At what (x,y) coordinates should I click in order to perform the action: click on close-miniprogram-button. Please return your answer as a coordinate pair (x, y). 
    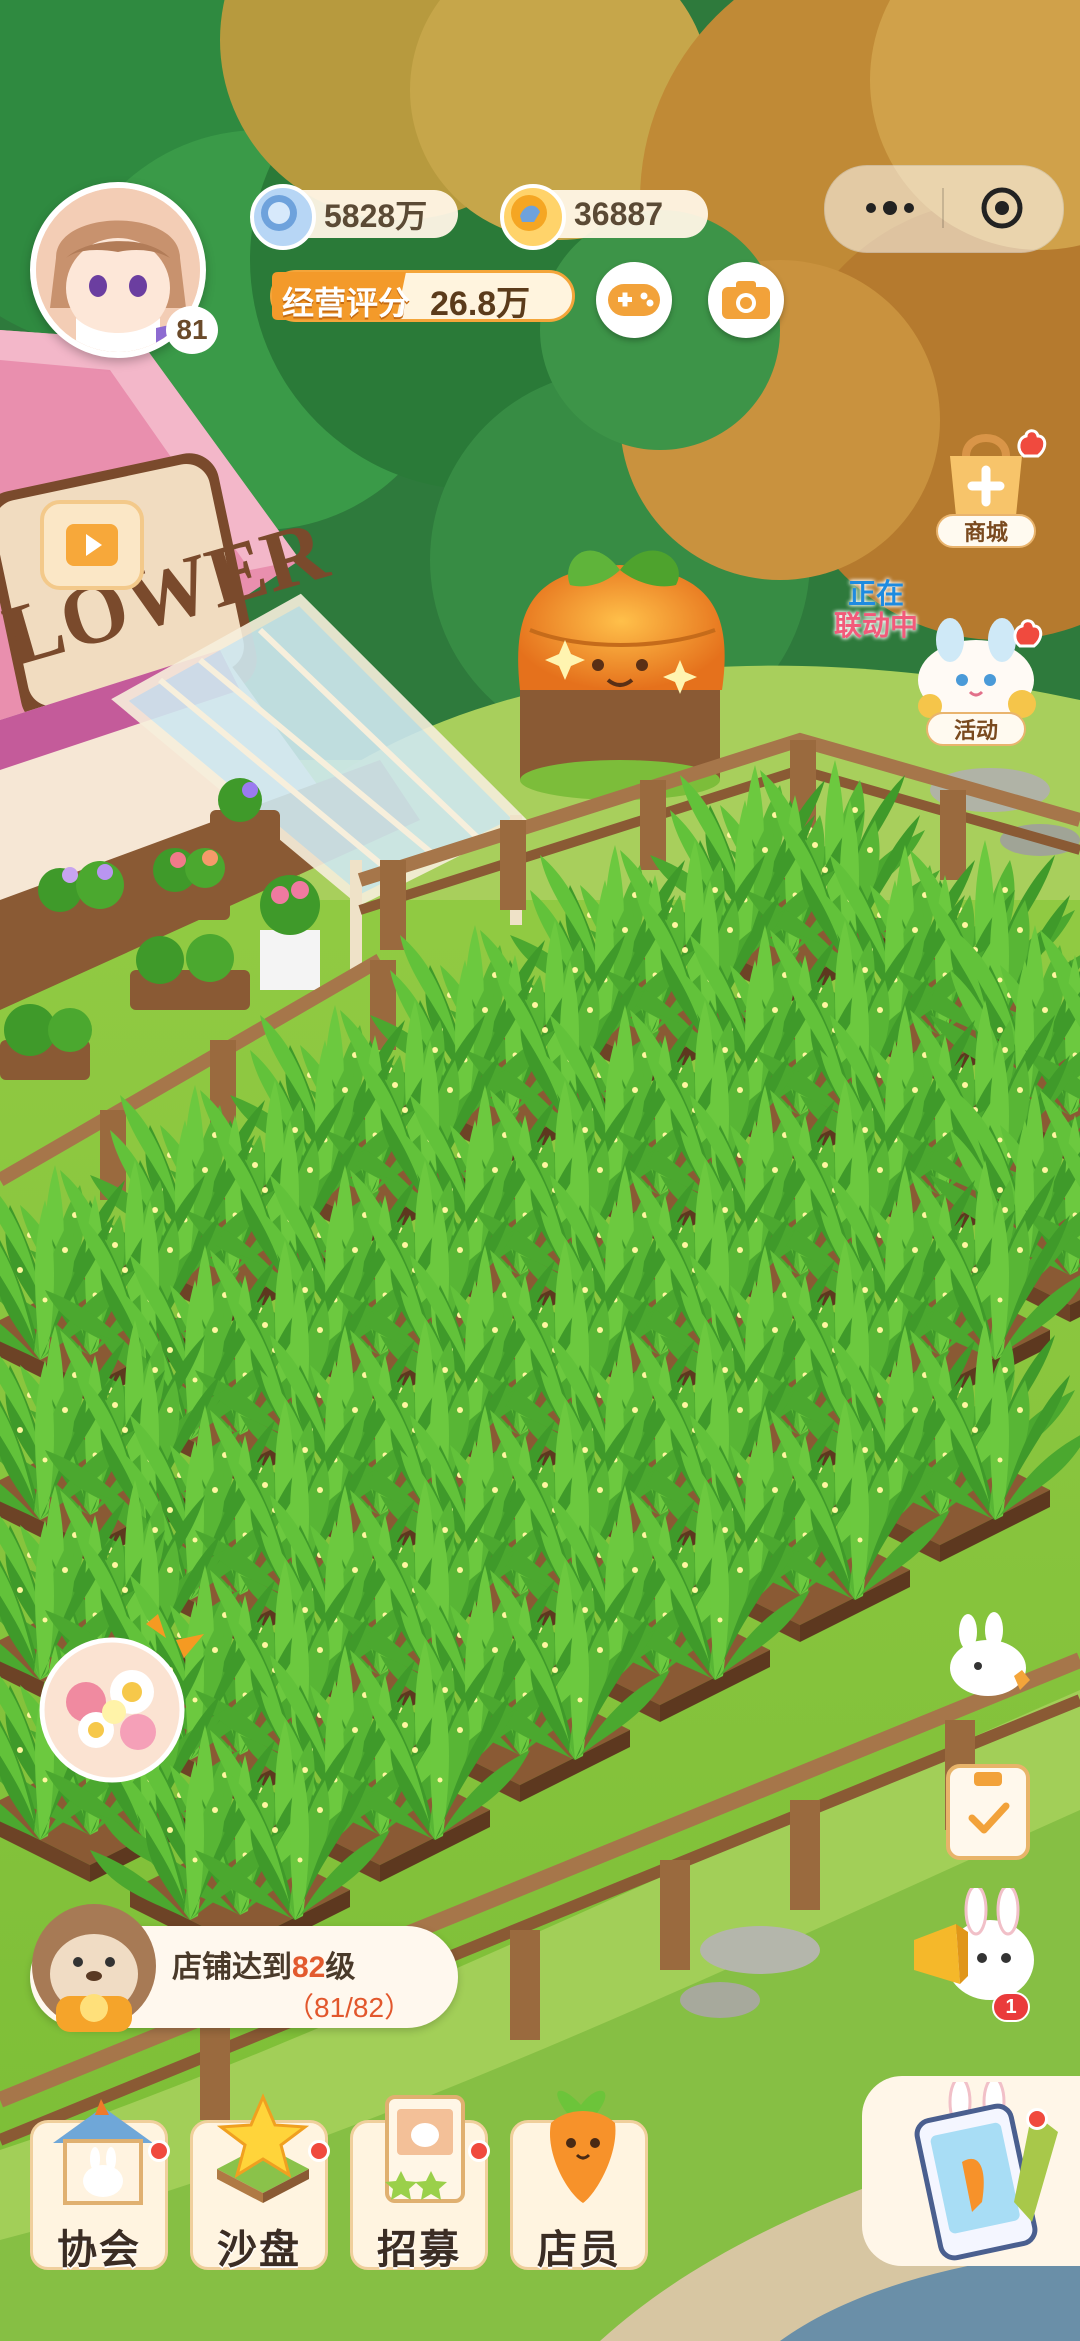
    Looking at the image, I should click on (1002, 208).